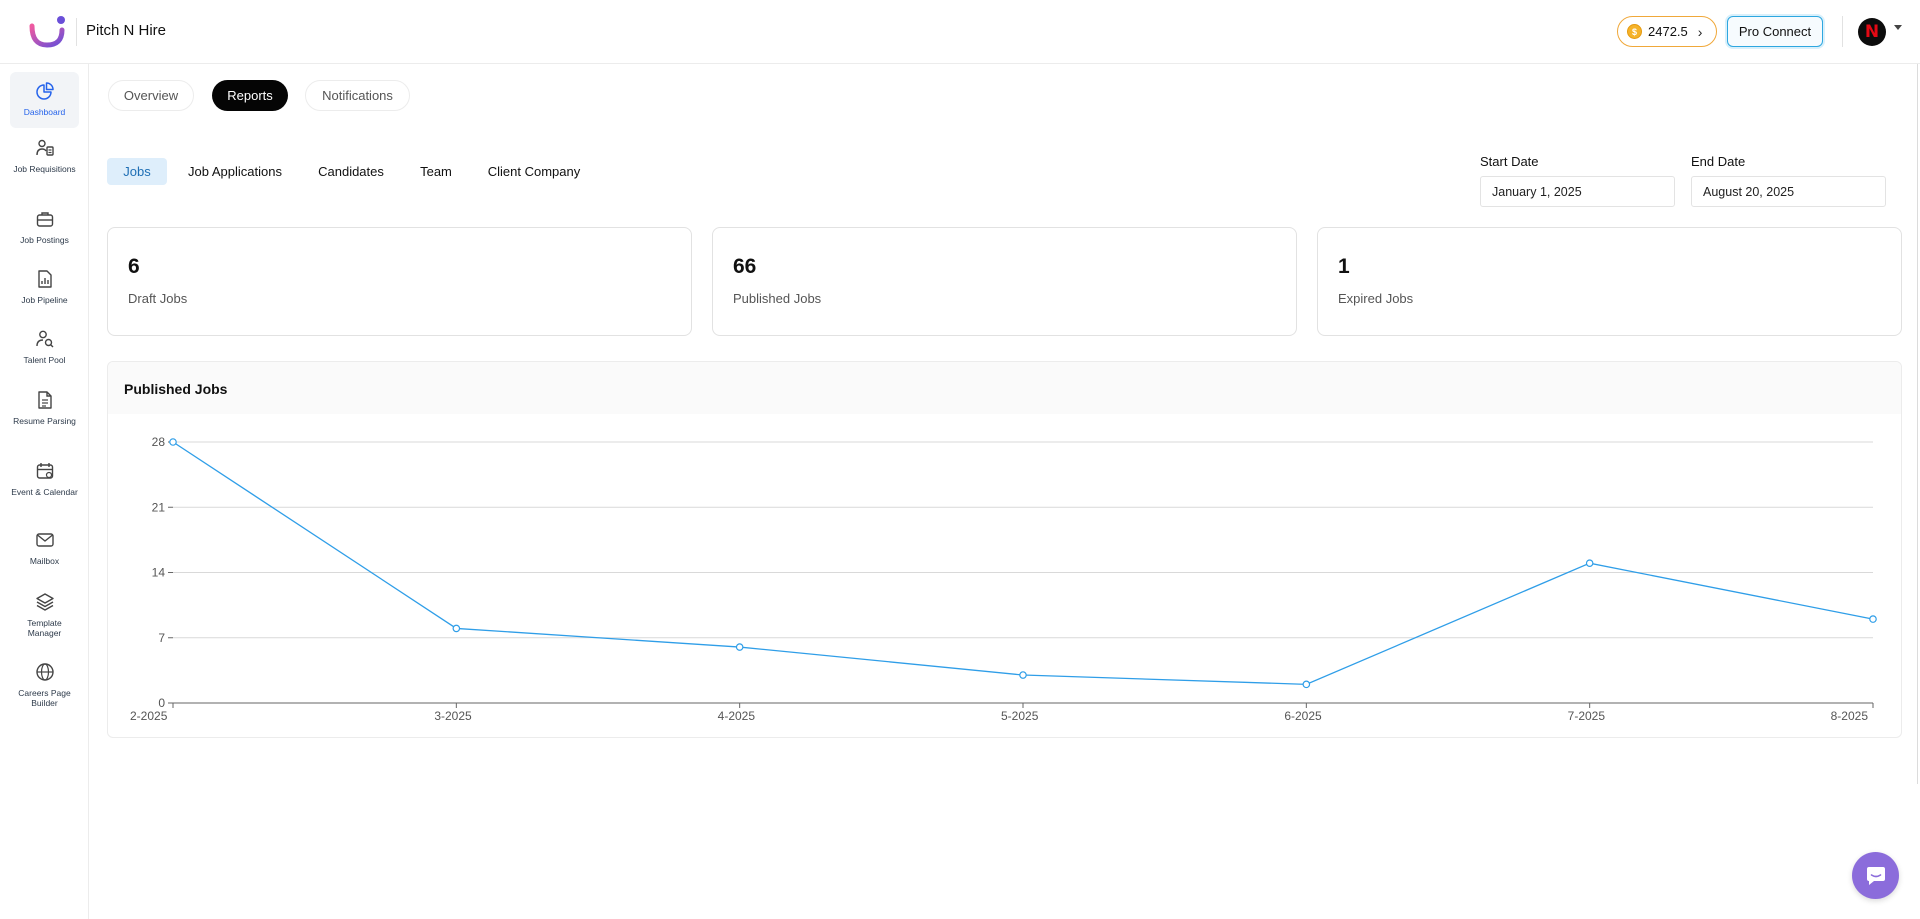 The height and width of the screenshot is (919, 1920). What do you see at coordinates (44, 240) in the screenshot?
I see `sidebar-item-label: Job Postings` at bounding box center [44, 240].